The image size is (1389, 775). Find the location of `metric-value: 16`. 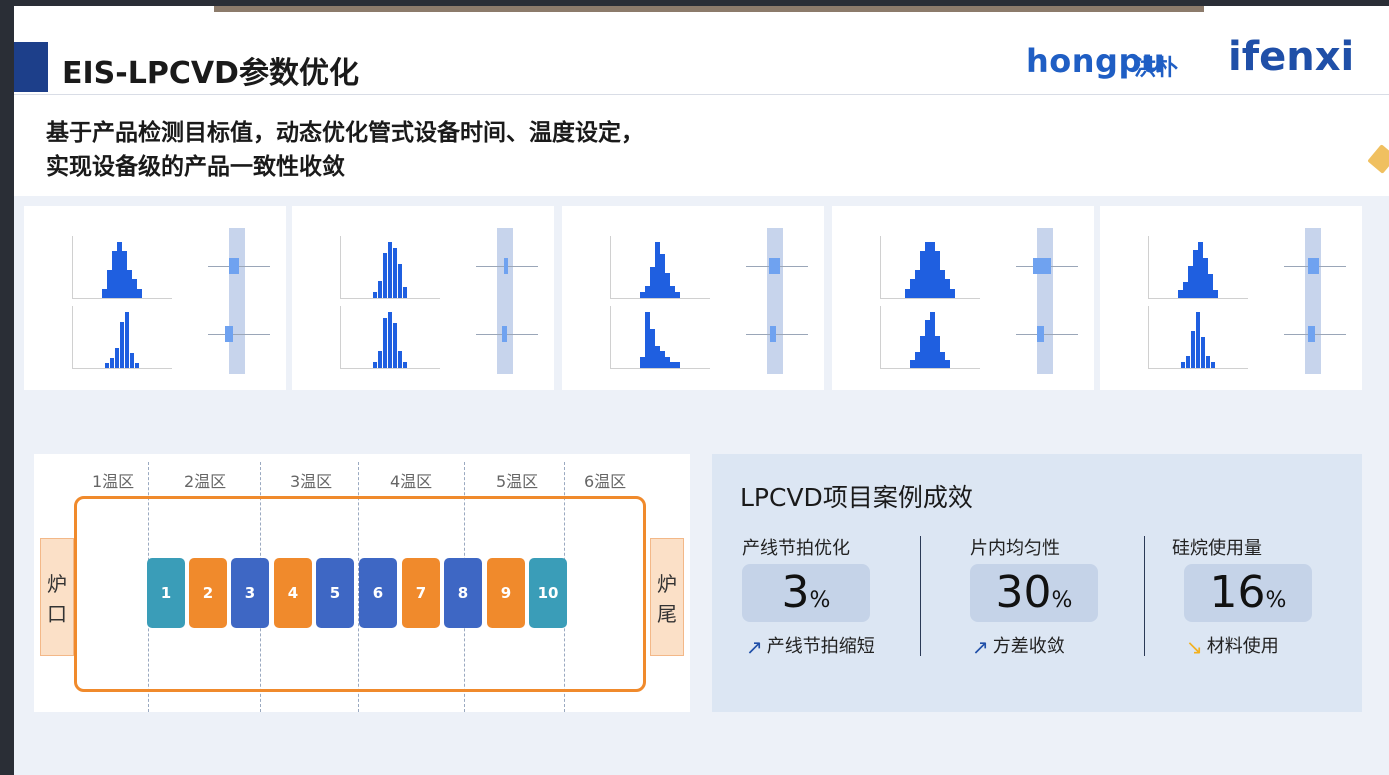

metric-value: 16 is located at coordinates (1237, 592).